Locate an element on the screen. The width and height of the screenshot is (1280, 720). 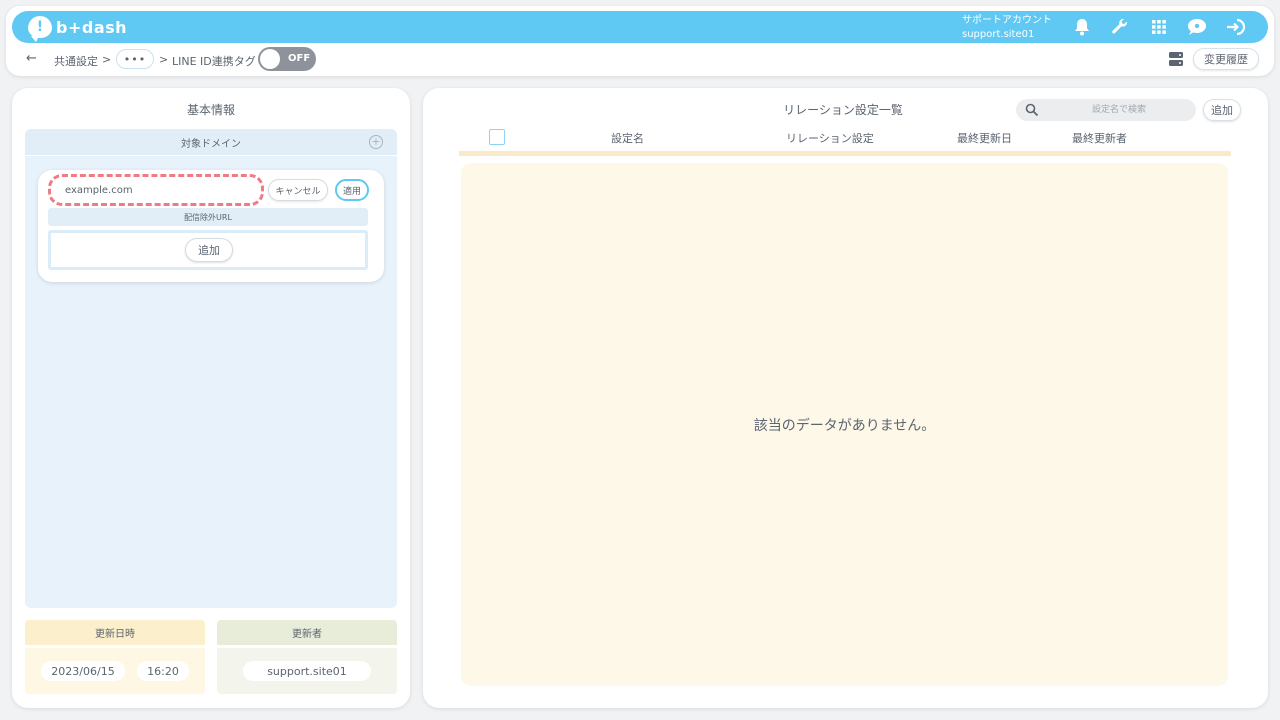
basic-info-title-text: 基本情報 is located at coordinates (211, 110).